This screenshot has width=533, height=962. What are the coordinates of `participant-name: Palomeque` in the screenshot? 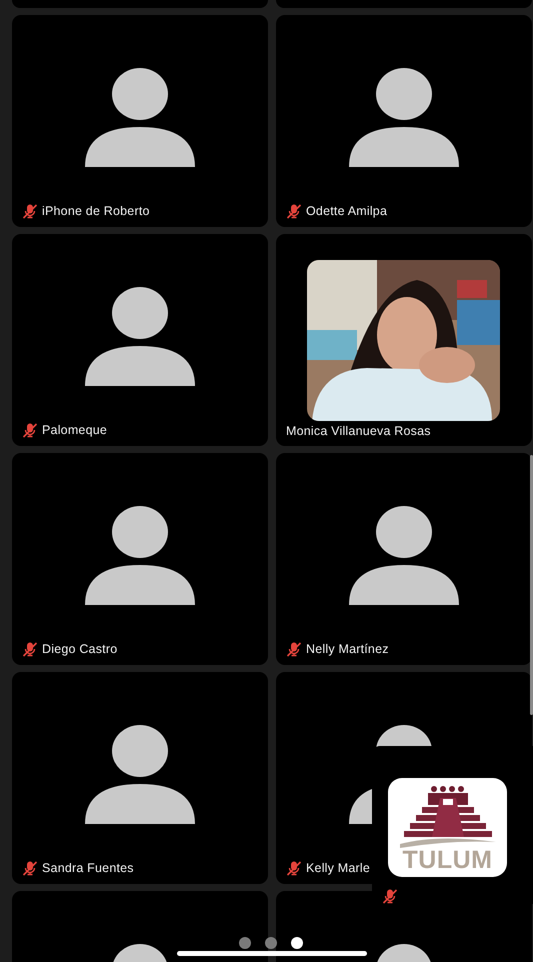 It's located at (75, 430).